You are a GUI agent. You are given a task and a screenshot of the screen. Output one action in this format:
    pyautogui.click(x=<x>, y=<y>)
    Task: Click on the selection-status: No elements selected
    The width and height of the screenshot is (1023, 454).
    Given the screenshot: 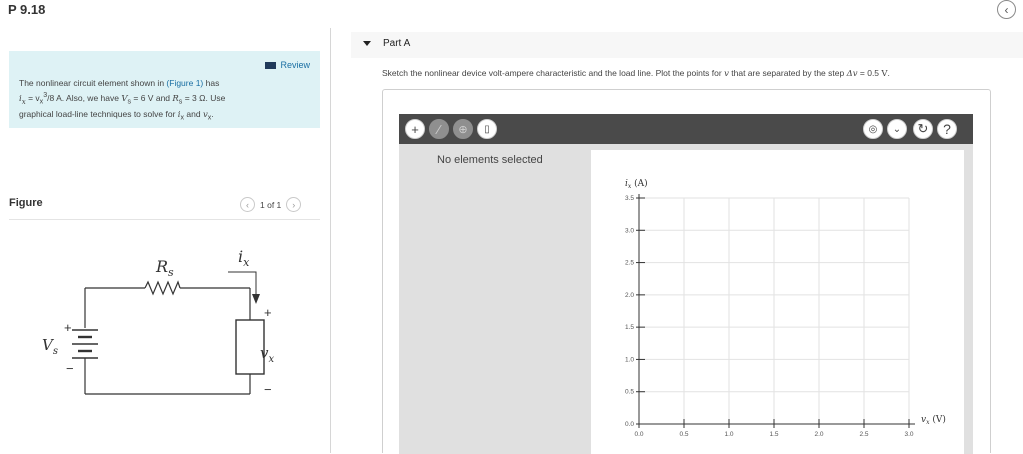 What is the action you would take?
    pyautogui.click(x=490, y=160)
    